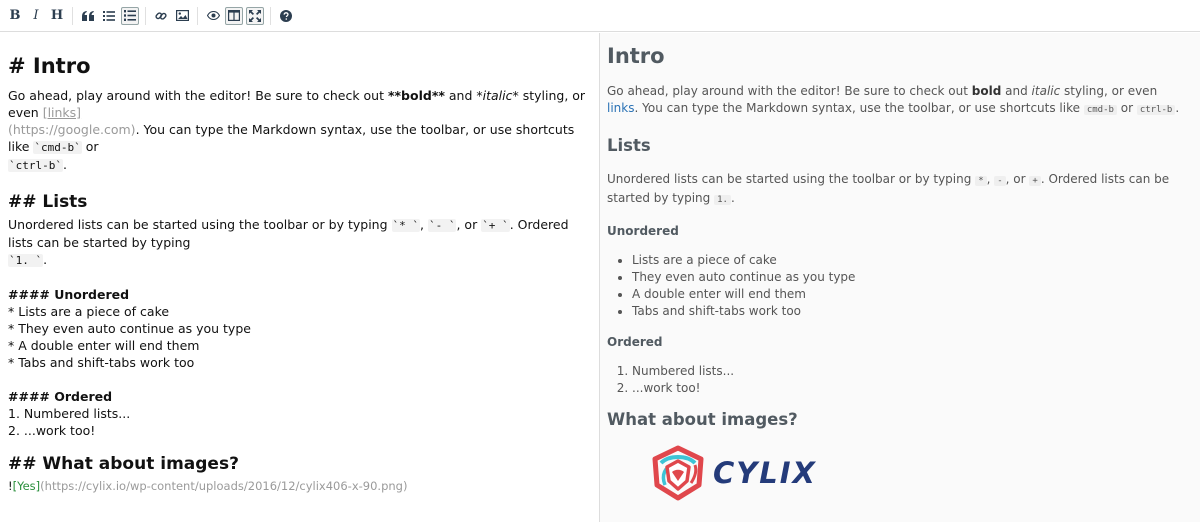 The image size is (1200, 522). I want to click on md-list-line: * Tabs and shift-tabs work too, so click(101, 362).